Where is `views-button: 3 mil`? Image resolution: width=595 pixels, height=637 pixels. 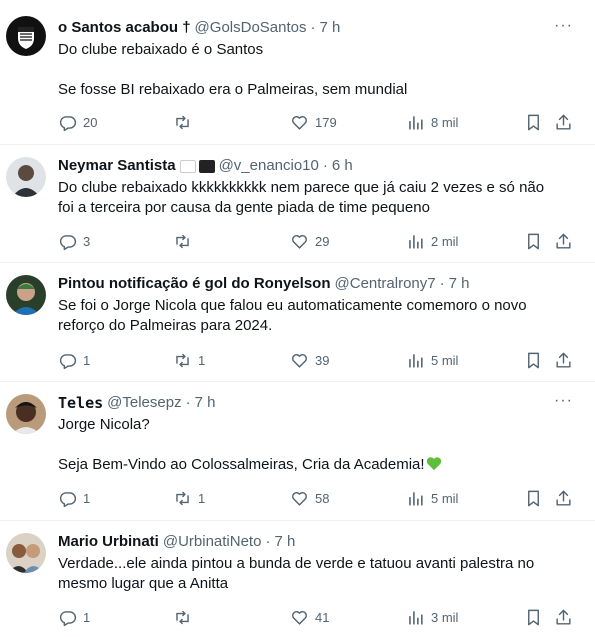 views-button: 3 mil is located at coordinates (432, 617).